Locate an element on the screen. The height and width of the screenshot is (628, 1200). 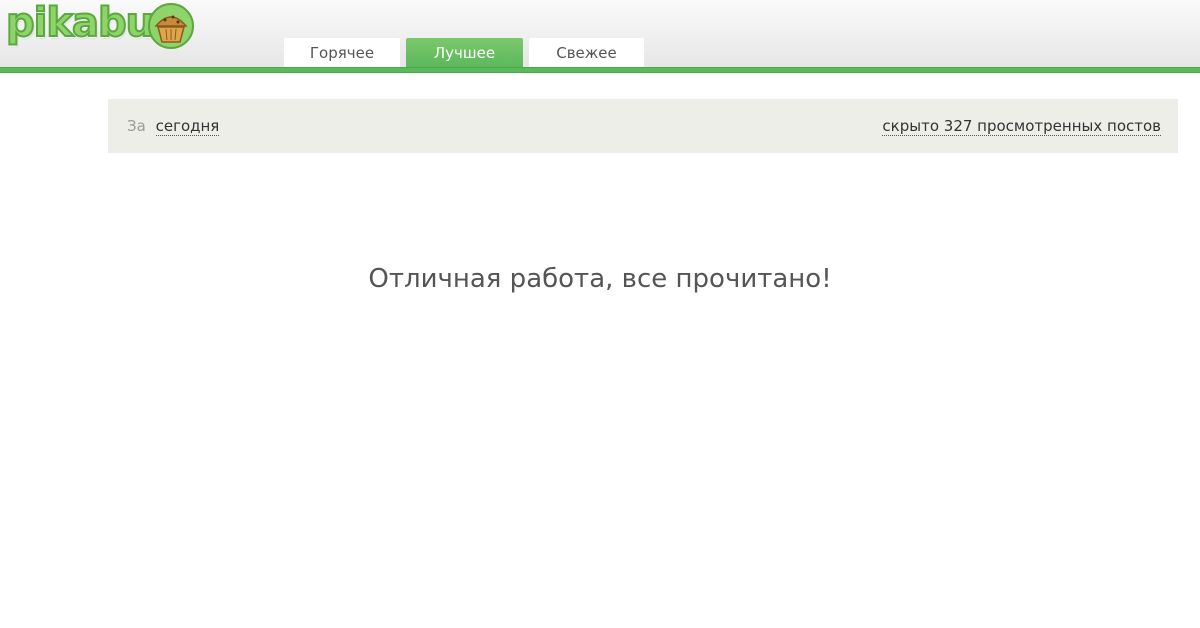
period-filter: За сегодня is located at coordinates (173, 126).